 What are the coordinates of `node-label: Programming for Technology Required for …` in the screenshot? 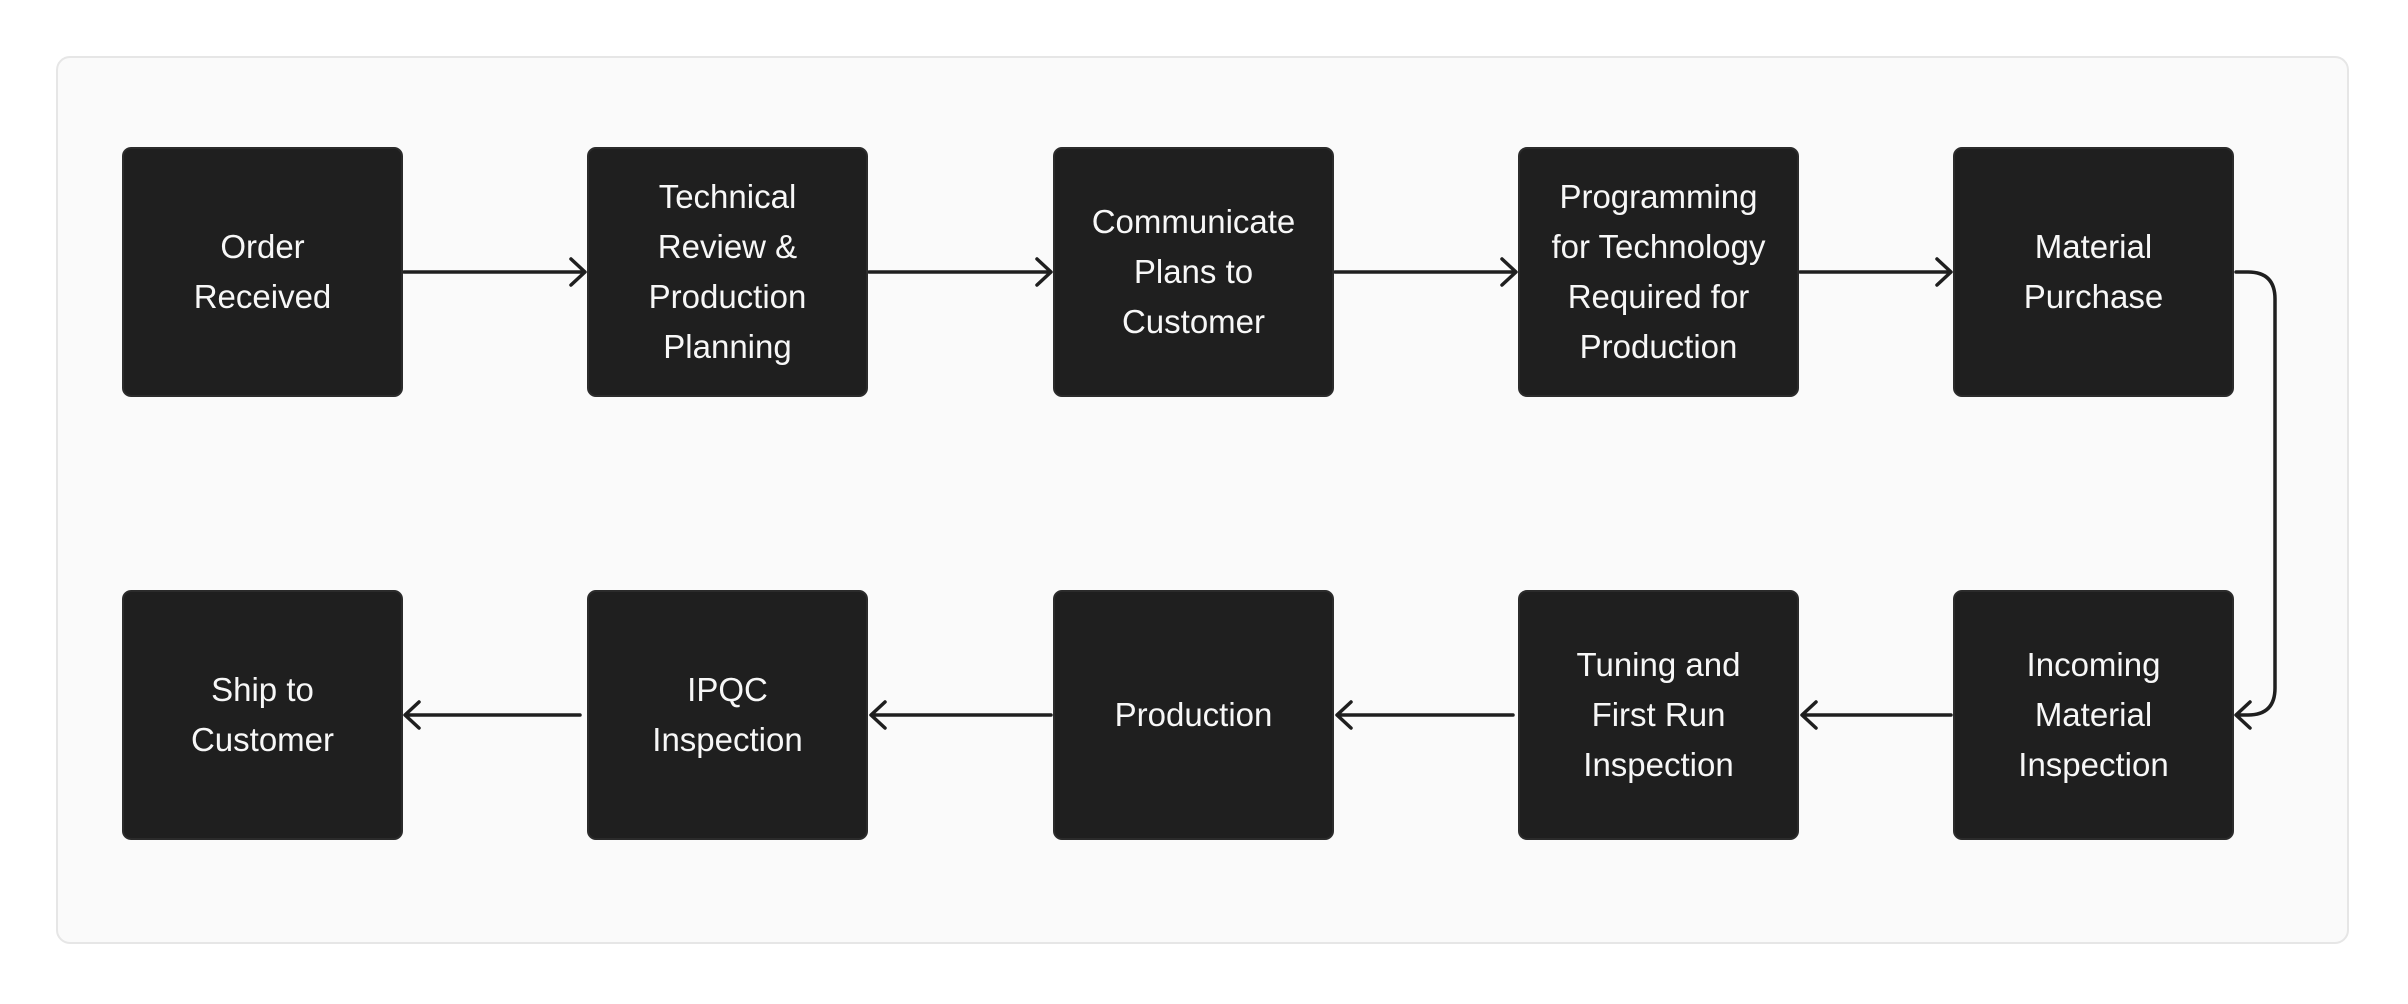 It's located at (1658, 271).